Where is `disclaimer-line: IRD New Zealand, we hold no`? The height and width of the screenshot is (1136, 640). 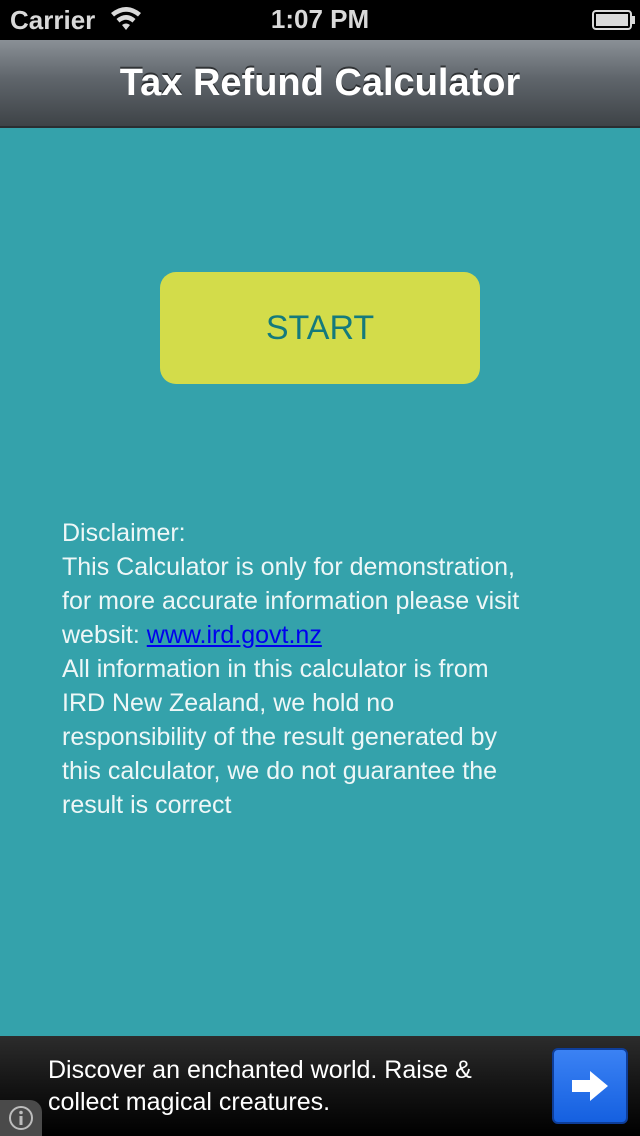 disclaimer-line: IRD New Zealand, we hold no is located at coordinates (228, 703).